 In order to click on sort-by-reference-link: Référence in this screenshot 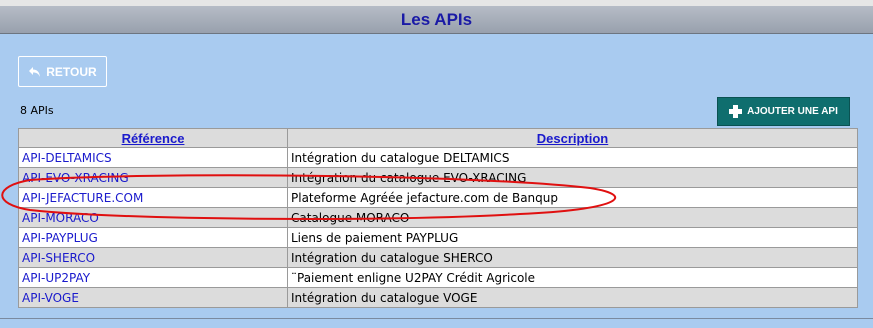, I will do `click(153, 138)`.